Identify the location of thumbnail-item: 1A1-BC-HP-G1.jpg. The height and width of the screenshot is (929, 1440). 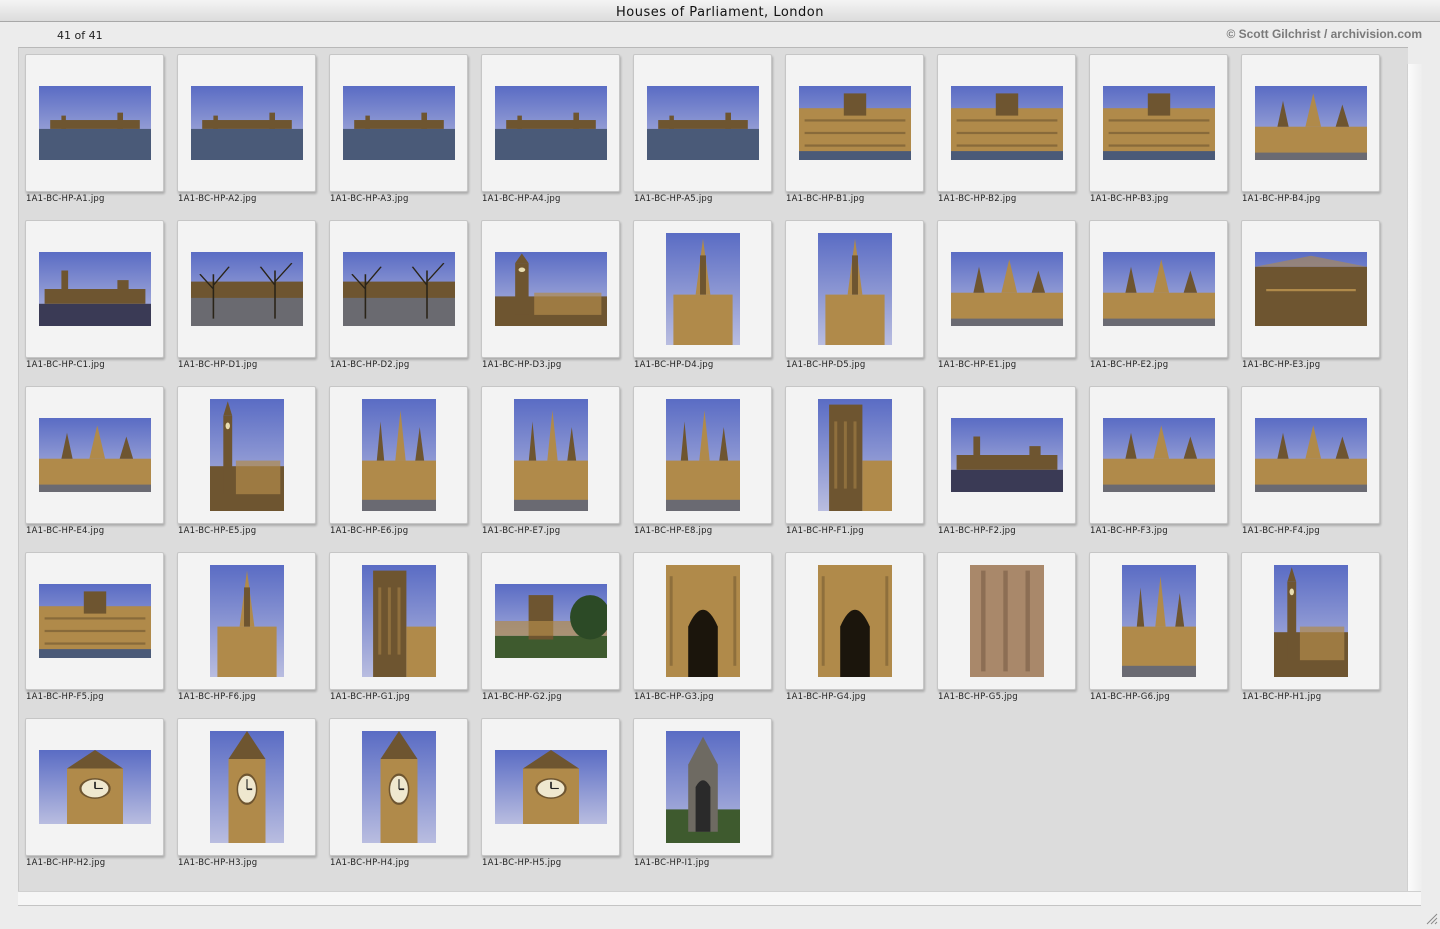
(398, 626).